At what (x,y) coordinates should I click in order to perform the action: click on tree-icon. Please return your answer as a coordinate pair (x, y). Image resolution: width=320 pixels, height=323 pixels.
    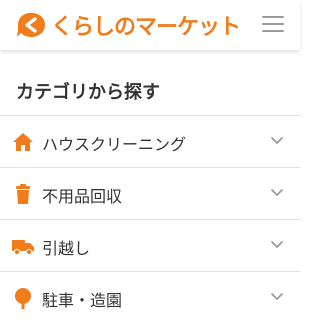
    Looking at the image, I should click on (23, 298).